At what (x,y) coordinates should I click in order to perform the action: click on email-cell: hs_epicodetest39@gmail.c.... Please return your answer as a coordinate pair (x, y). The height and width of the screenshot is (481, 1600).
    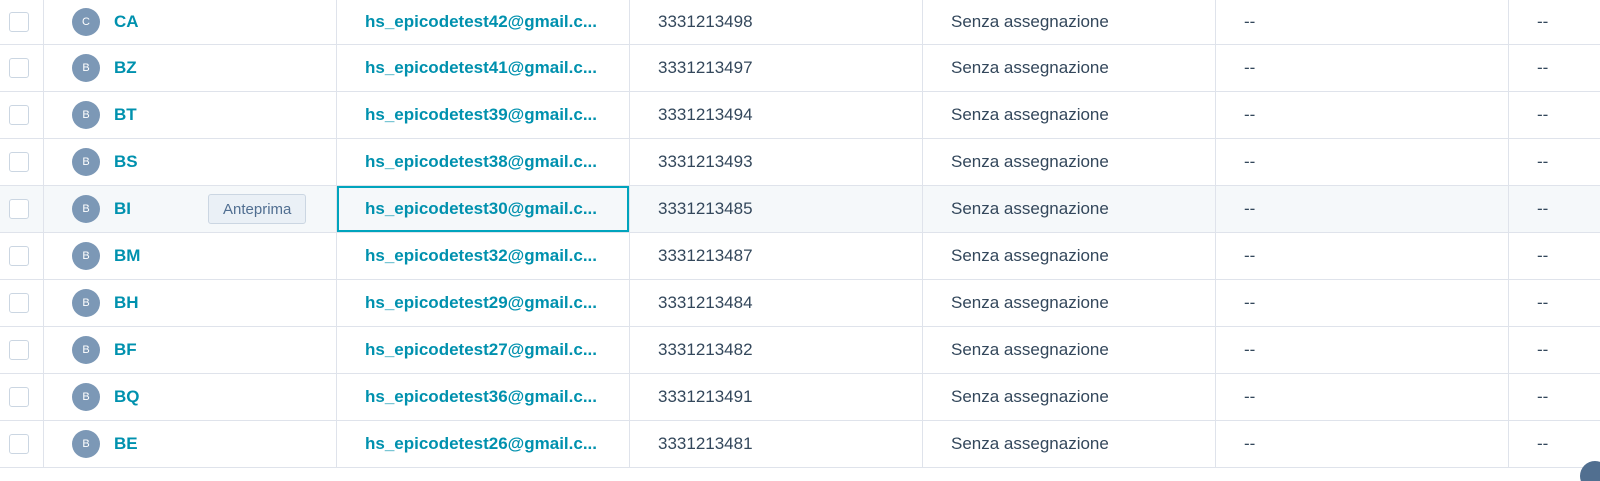
    Looking at the image, I should click on (483, 115).